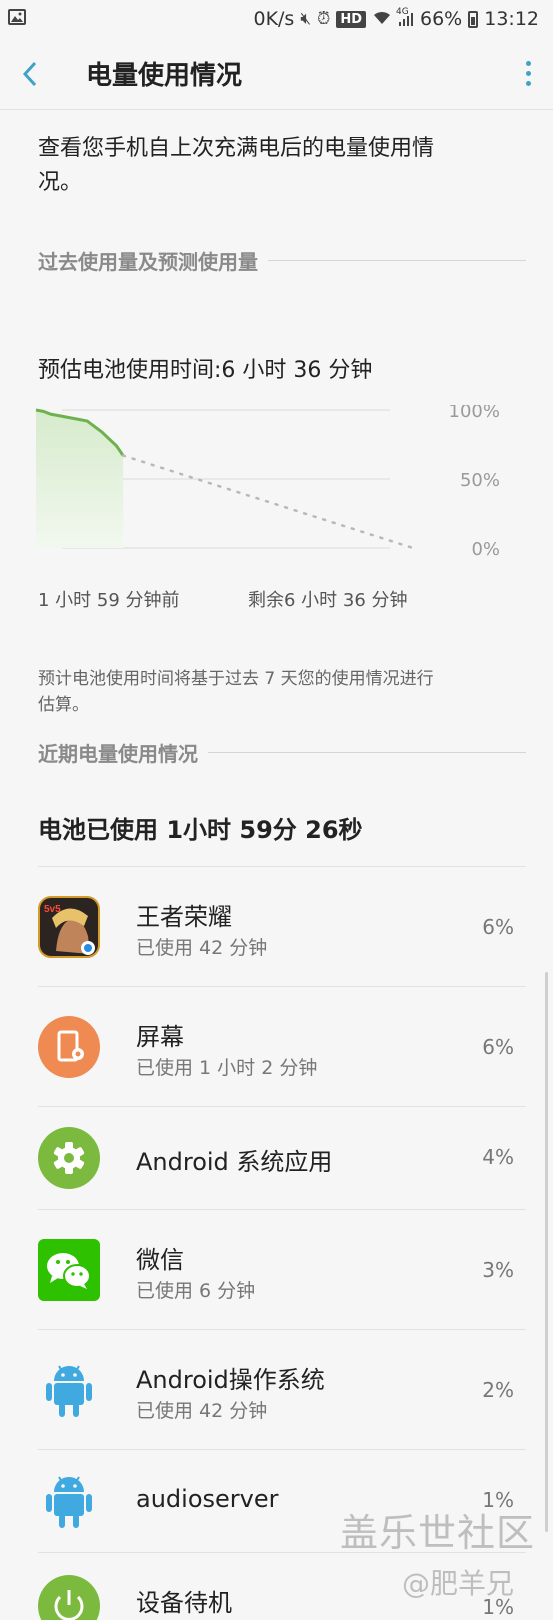 This screenshot has height=1620, width=553. I want to click on list-item: Android 系统应用 4%, so click(282, 1157).